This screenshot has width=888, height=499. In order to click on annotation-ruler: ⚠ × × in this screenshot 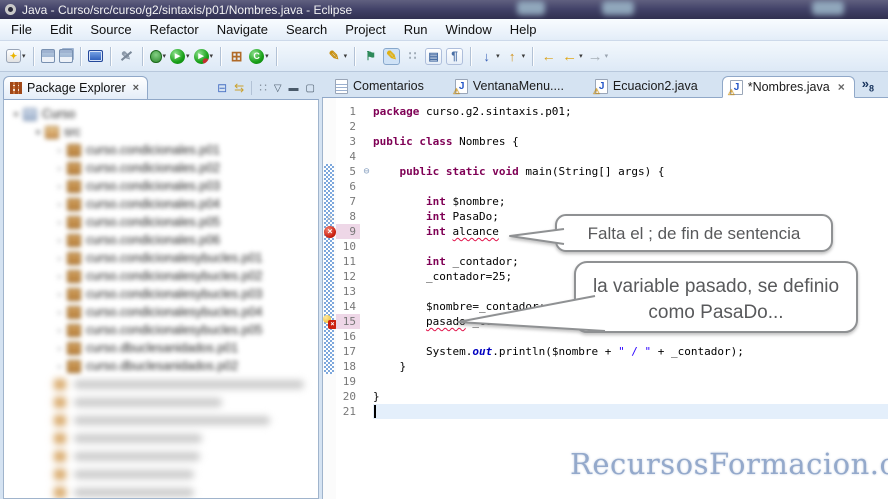, I will do `click(330, 298)`.